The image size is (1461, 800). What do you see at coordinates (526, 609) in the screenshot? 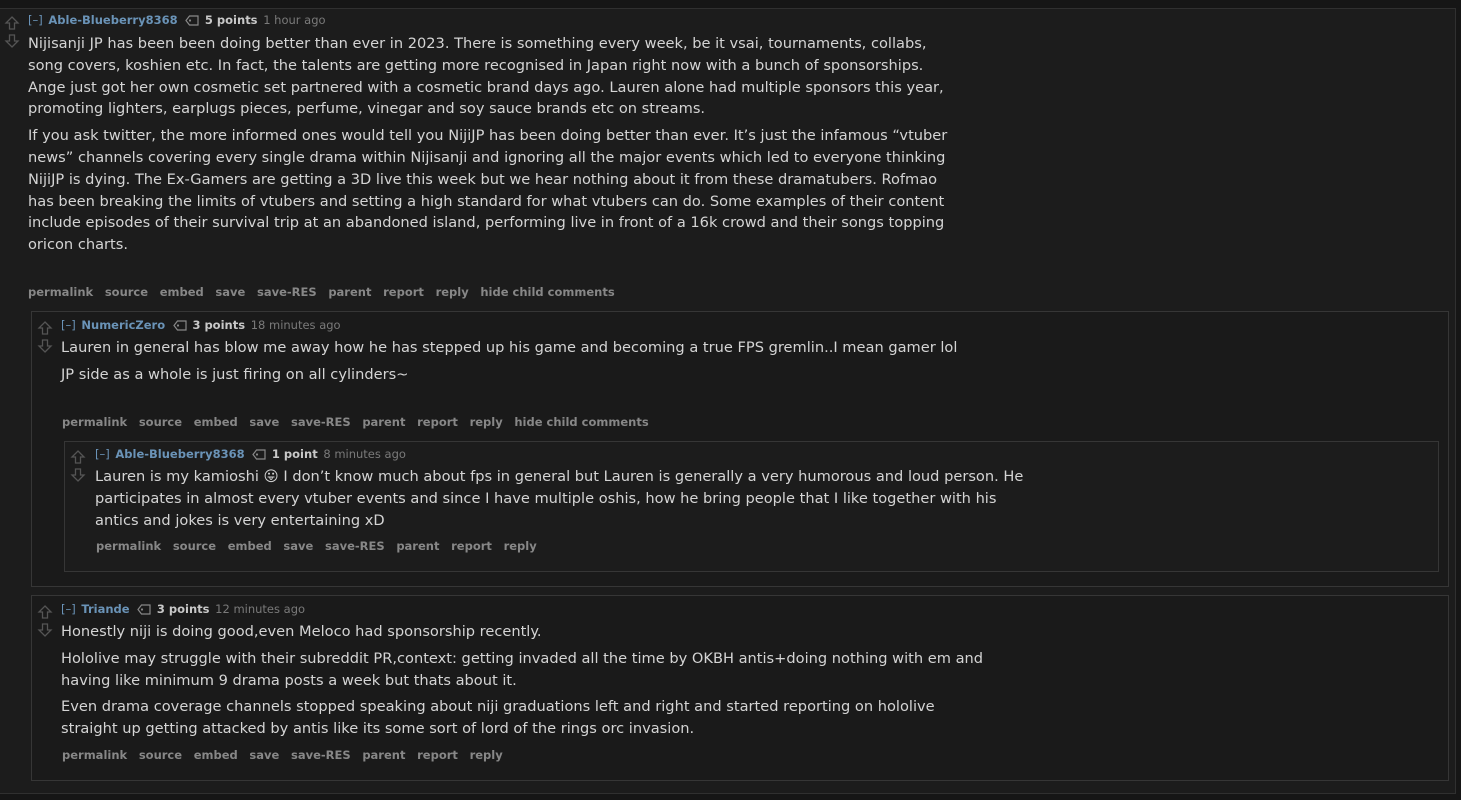
I see `comment-tagline: [–] Triande 3 points 12 minutes ago` at bounding box center [526, 609].